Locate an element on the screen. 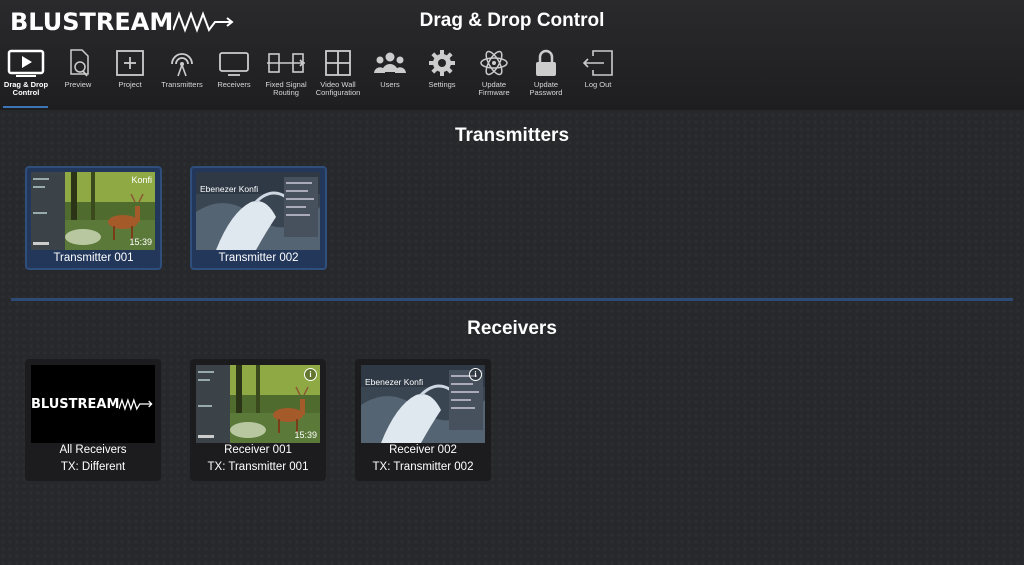 The image size is (1024, 565). nav-users: Users is located at coordinates (390, 77).